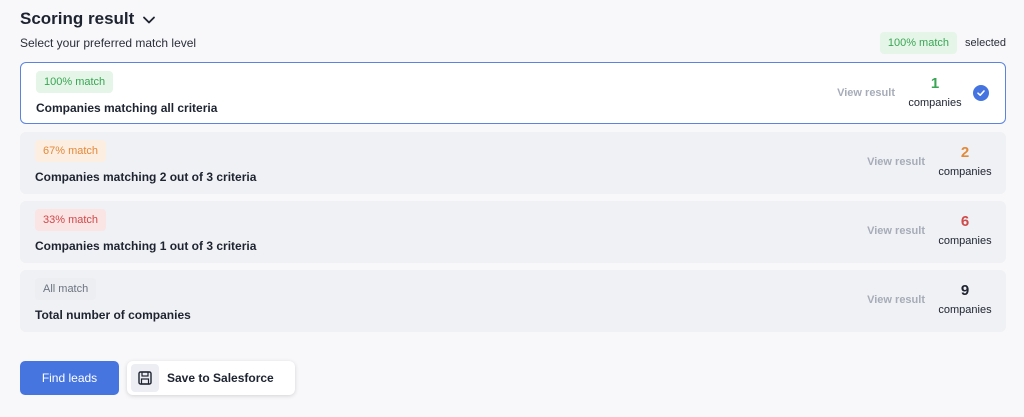 This screenshot has height=417, width=1024. What do you see at coordinates (71, 151) in the screenshot?
I see `match-badge: 67% match` at bounding box center [71, 151].